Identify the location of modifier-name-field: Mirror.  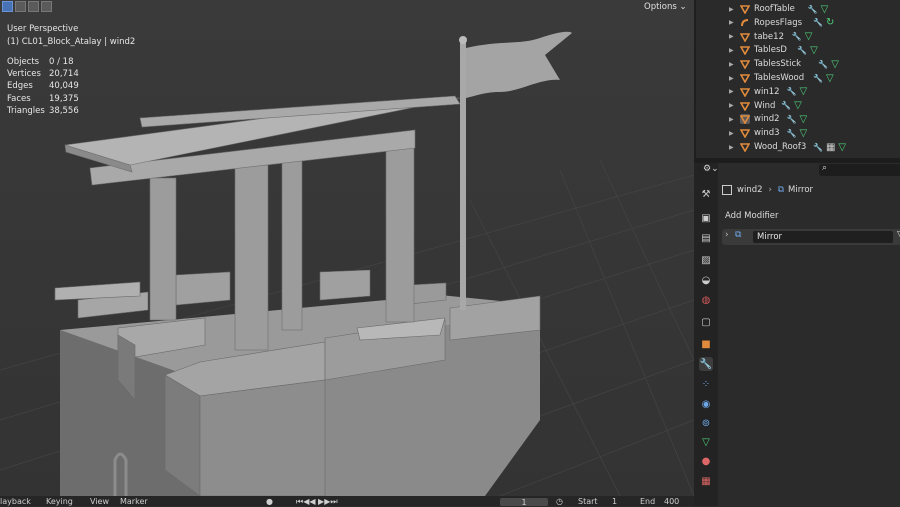
(823, 237).